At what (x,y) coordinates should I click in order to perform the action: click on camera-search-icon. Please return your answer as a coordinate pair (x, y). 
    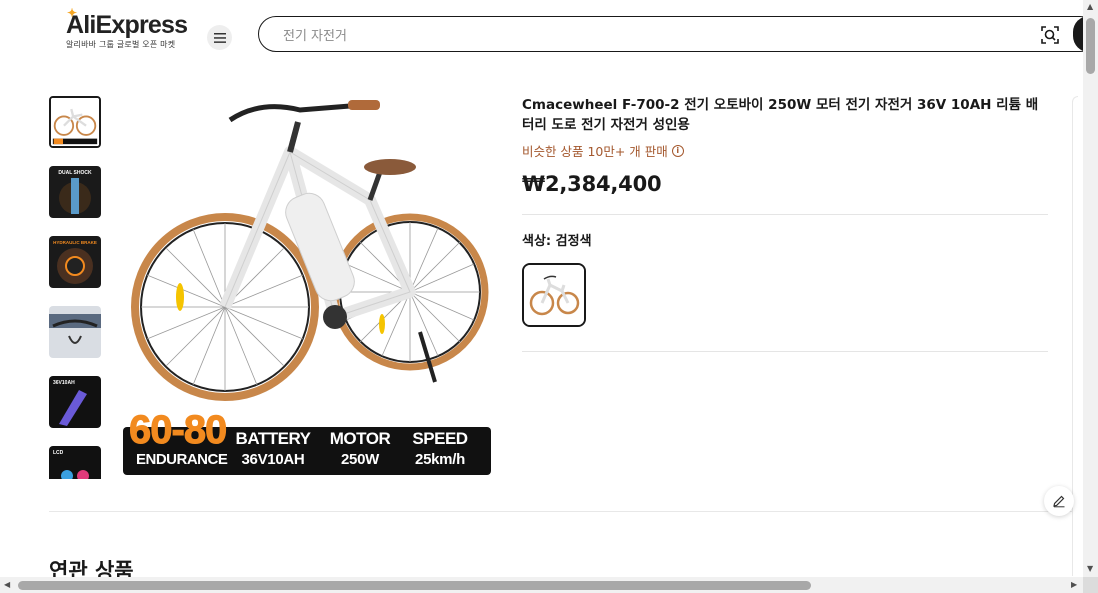
    Looking at the image, I should click on (1050, 35).